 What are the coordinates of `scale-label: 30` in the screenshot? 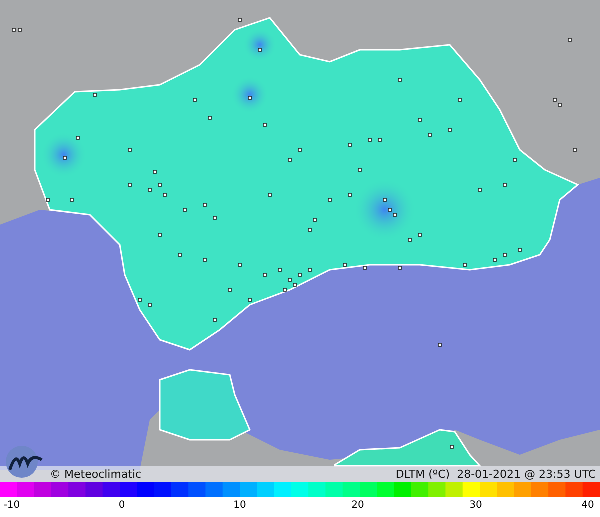 It's located at (476, 505).